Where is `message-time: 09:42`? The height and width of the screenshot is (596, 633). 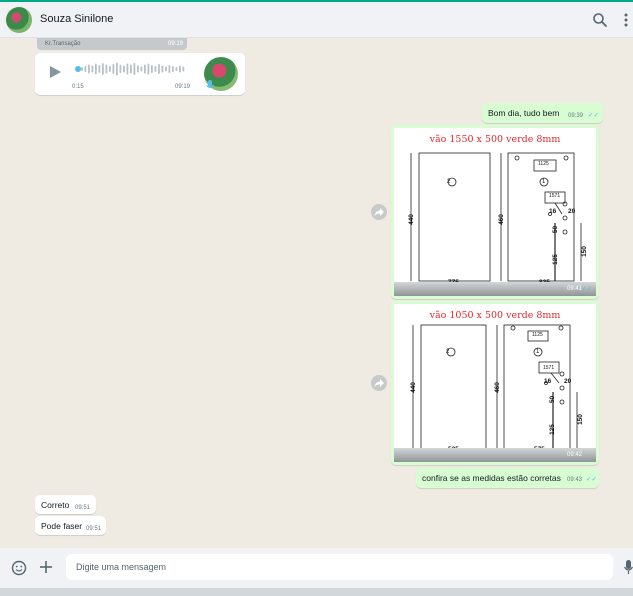
message-time: 09:42 is located at coordinates (574, 455).